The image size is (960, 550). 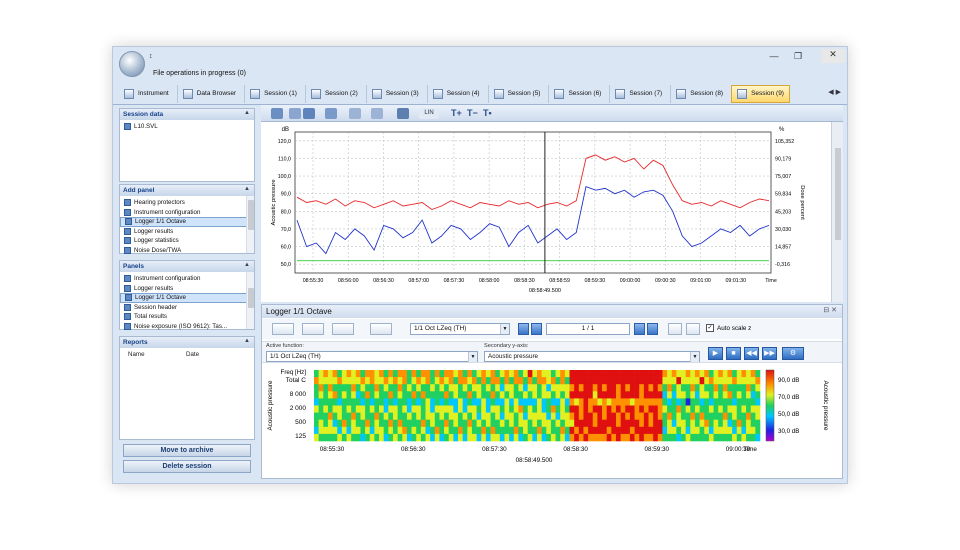 What do you see at coordinates (710, 328) in the screenshot?
I see `auto-scale-checkbox: ✓` at bounding box center [710, 328].